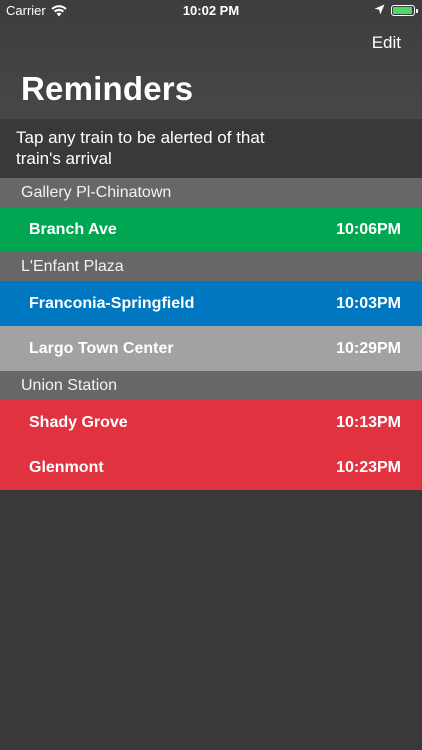 The height and width of the screenshot is (750, 422). What do you see at coordinates (417, 11) in the screenshot?
I see `battery-cap` at bounding box center [417, 11].